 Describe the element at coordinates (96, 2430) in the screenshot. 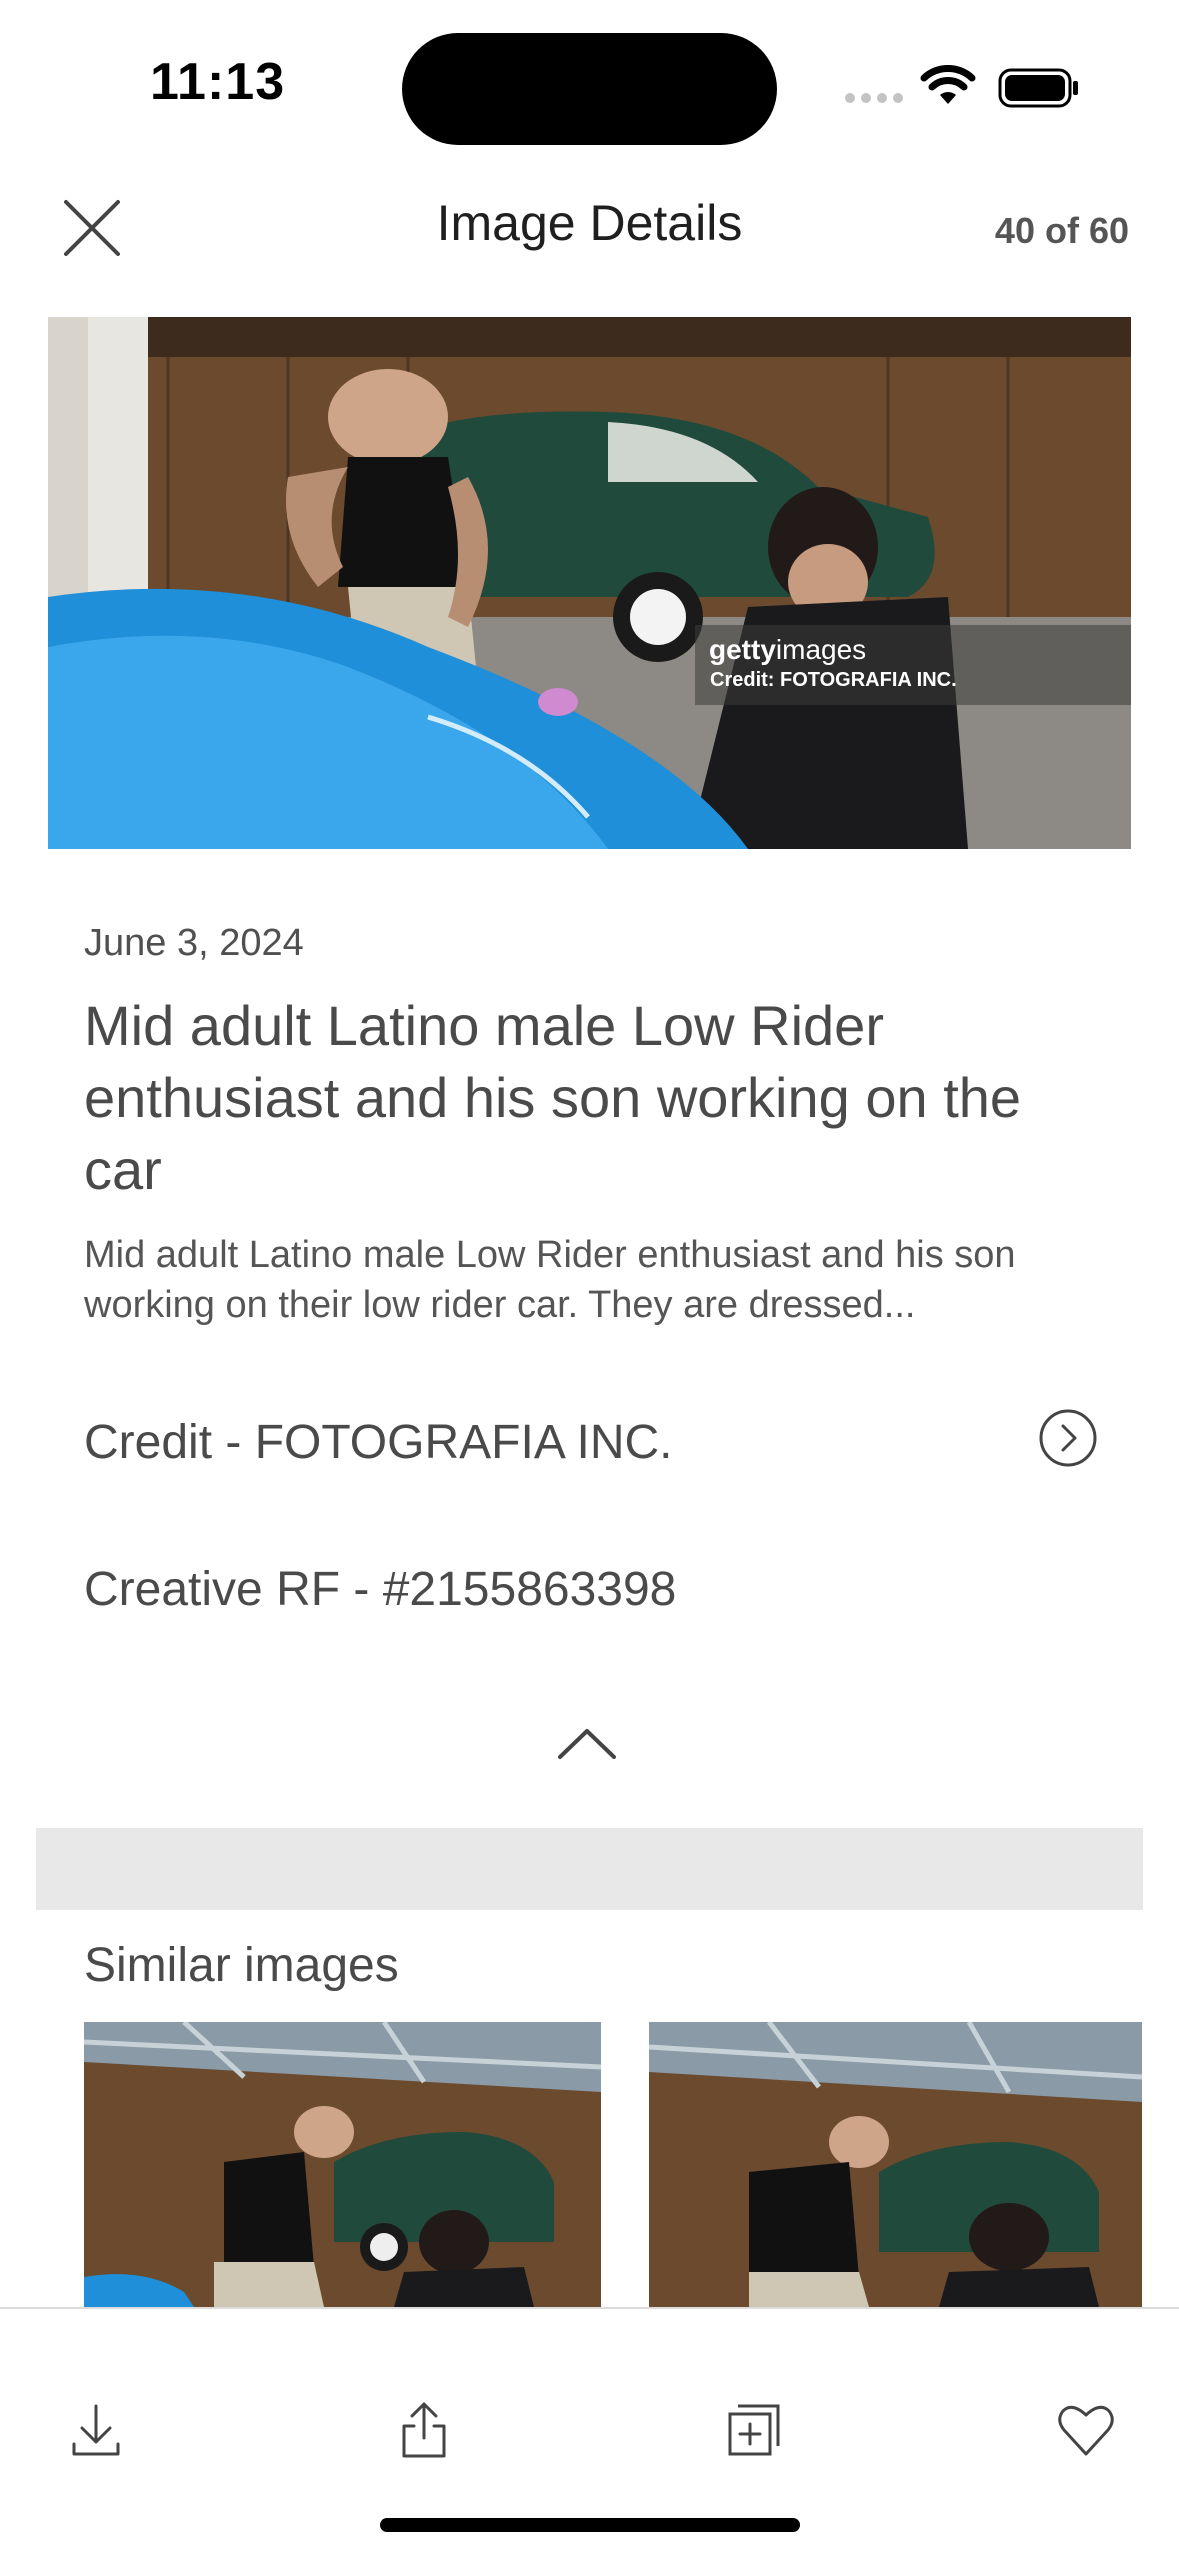

I see `download-icon` at that location.